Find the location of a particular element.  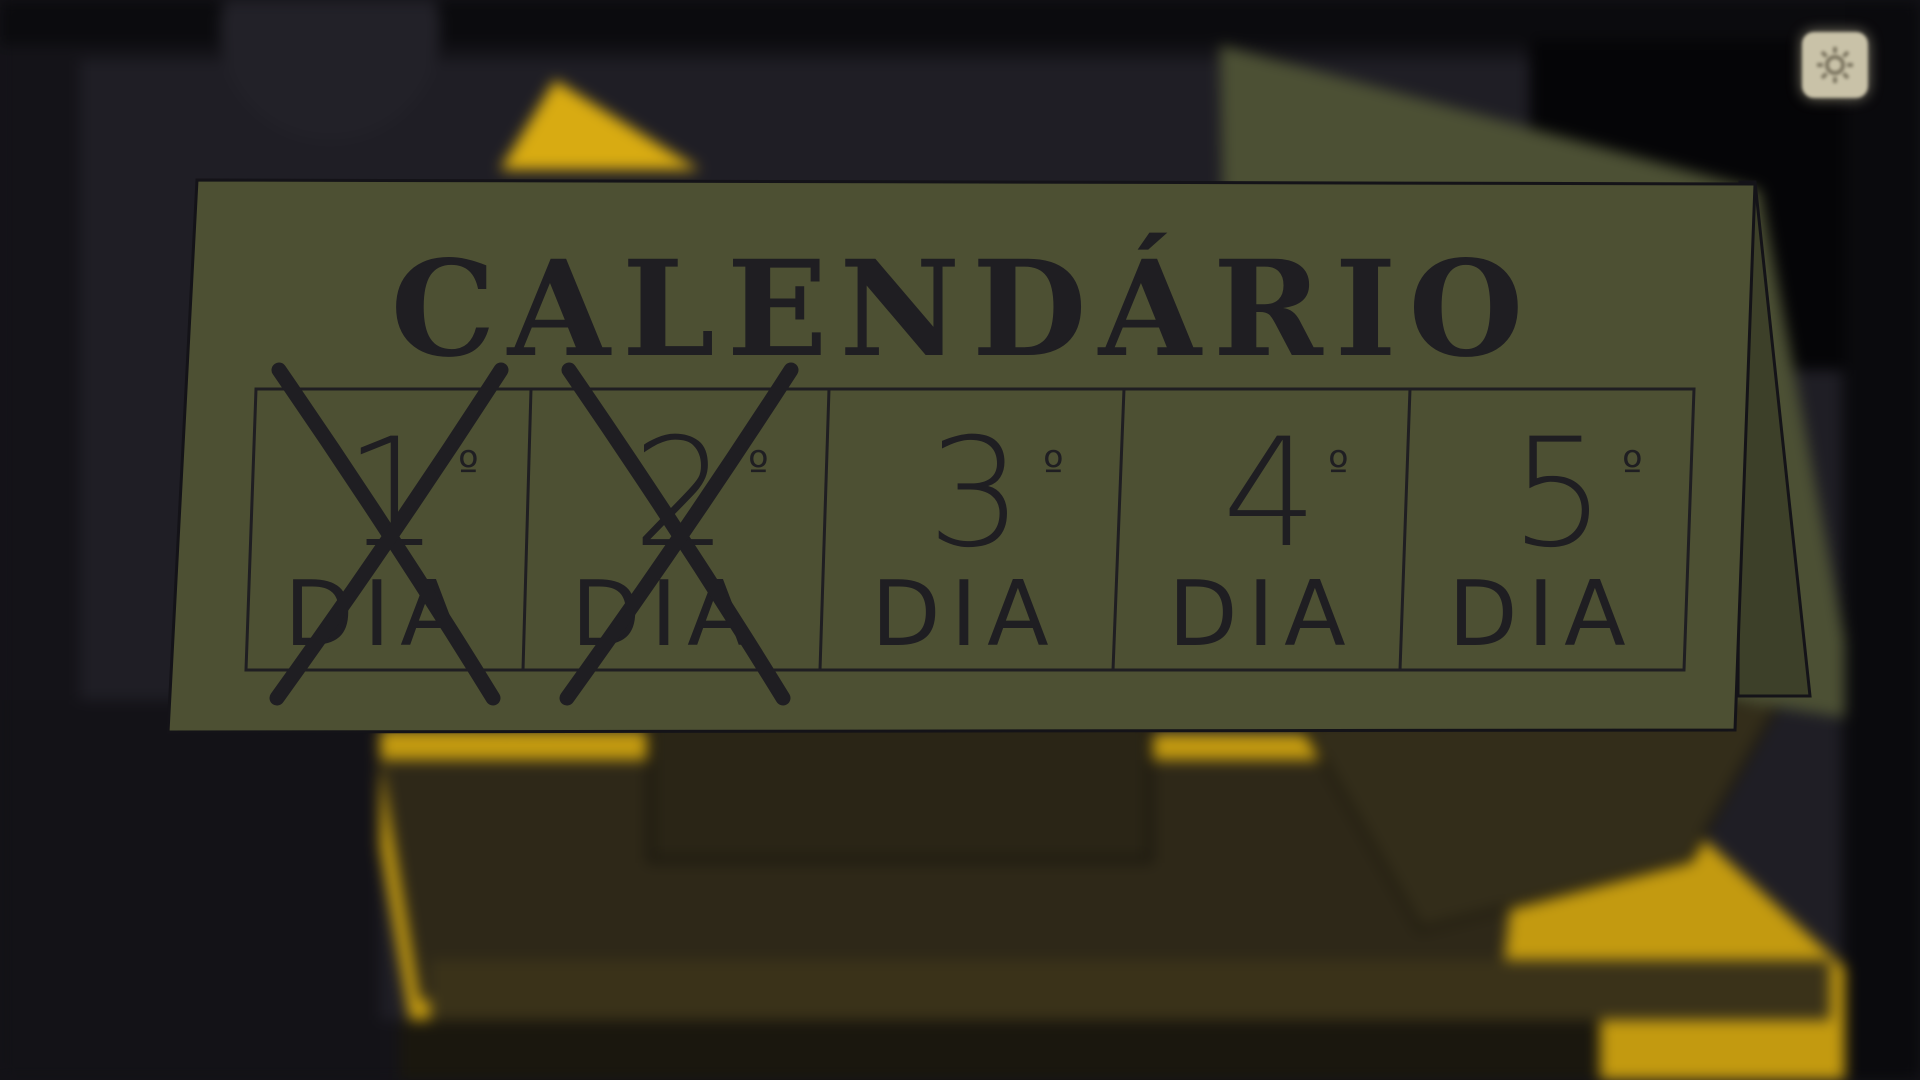

day-number: 4 is located at coordinates (1269, 494).